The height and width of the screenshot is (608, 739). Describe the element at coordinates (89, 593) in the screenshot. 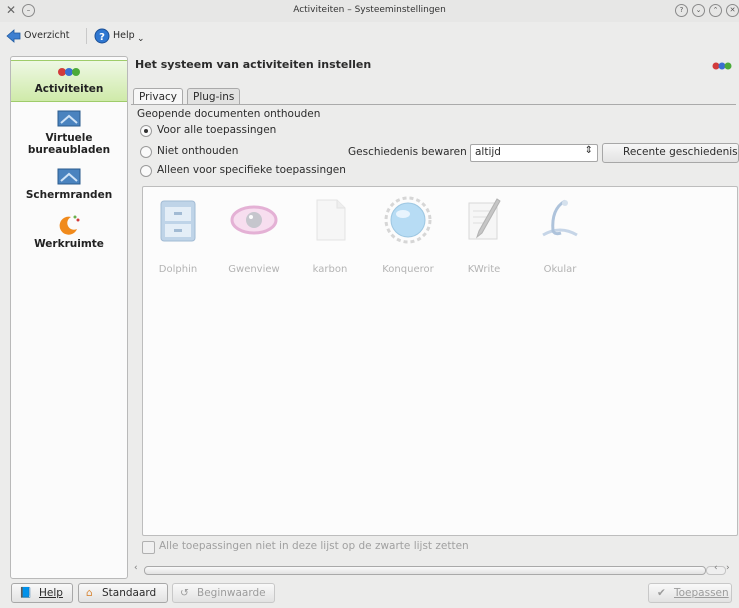

I see `default-icon: ⌂` at that location.